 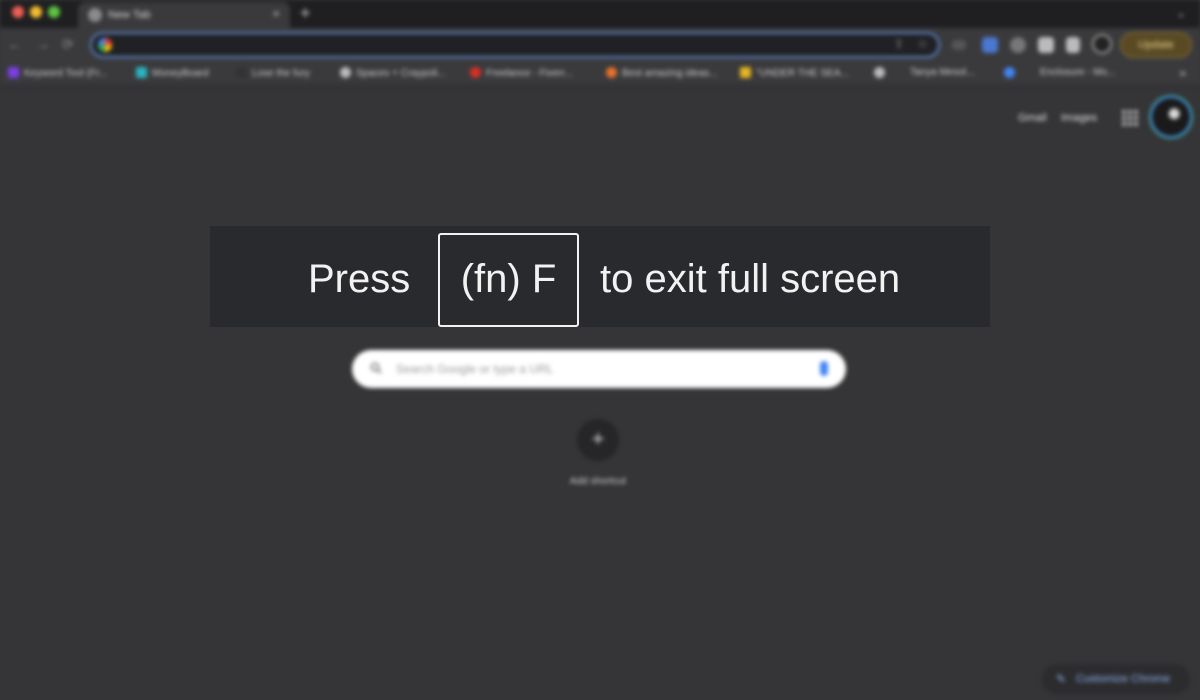 I want to click on bookmark-label: MoneyBoard, so click(x=180, y=73).